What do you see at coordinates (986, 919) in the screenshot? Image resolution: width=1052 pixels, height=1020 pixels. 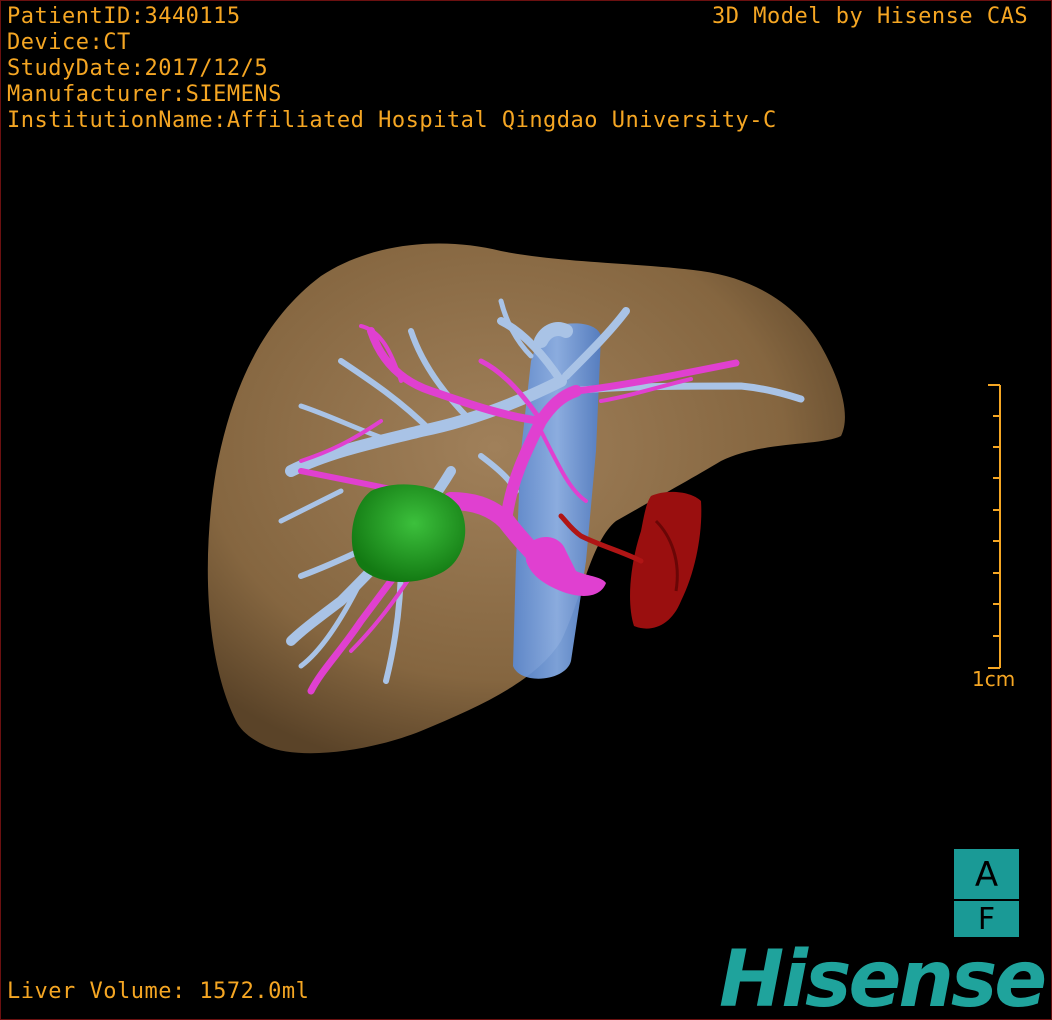 I see `orientation-foot: F` at bounding box center [986, 919].